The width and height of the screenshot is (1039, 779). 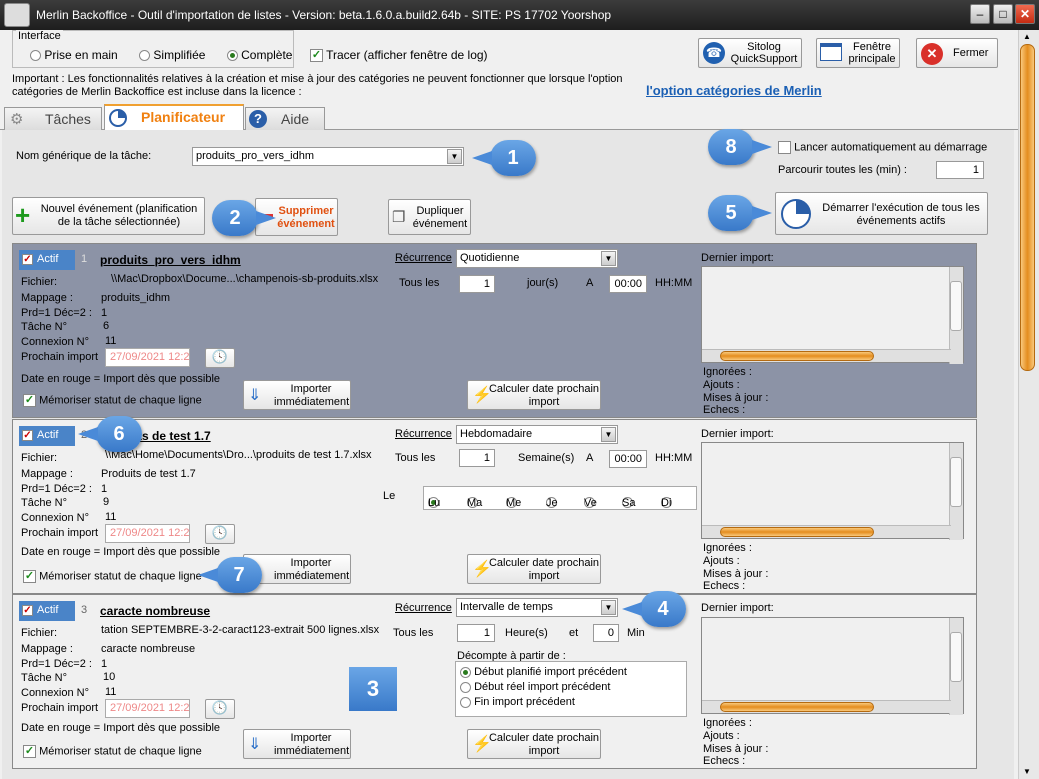 I want to click on download-icon: ⇓, so click(x=255, y=395).